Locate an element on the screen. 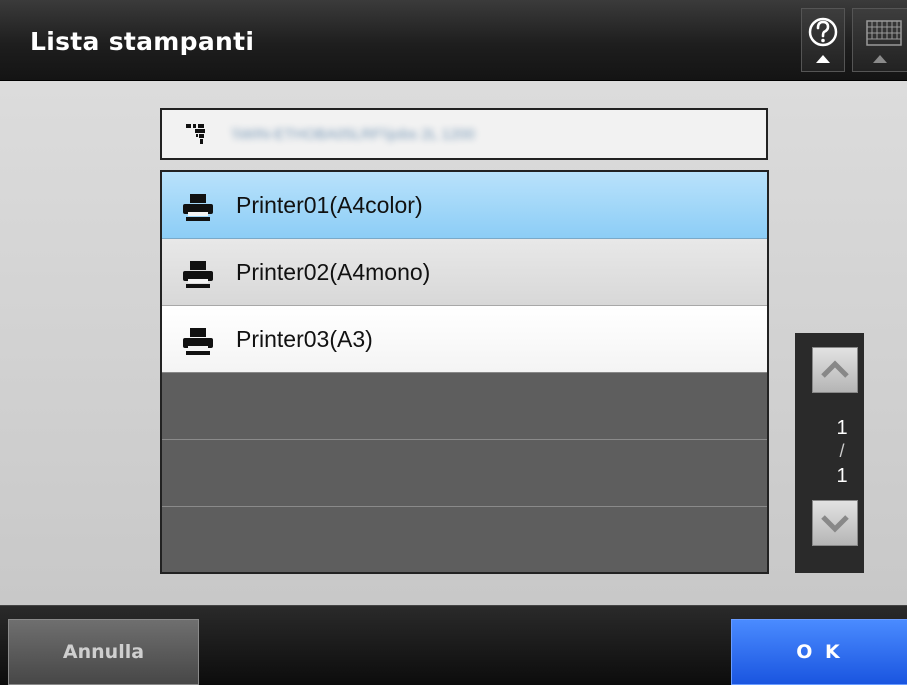 This screenshot has height=685, width=907. printer-row-2: Printer02(A4mono) is located at coordinates (464, 272).